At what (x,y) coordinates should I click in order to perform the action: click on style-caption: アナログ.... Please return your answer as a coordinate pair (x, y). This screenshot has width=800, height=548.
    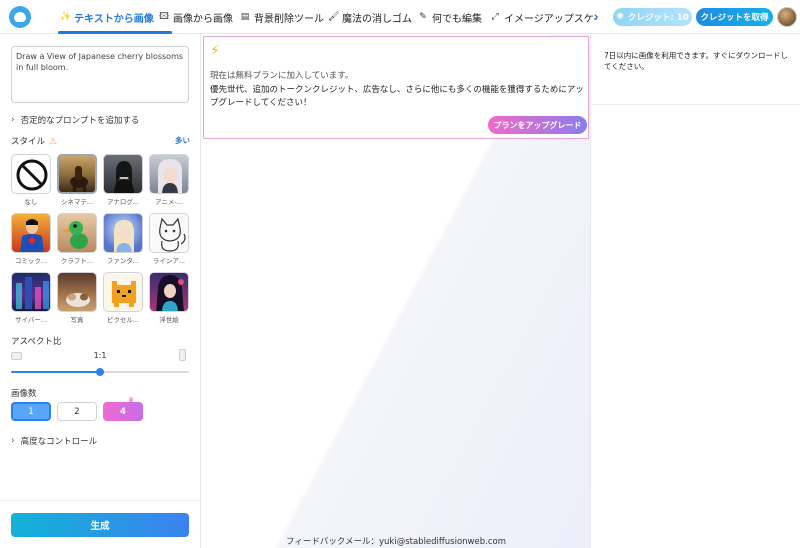
    Looking at the image, I should click on (123, 202).